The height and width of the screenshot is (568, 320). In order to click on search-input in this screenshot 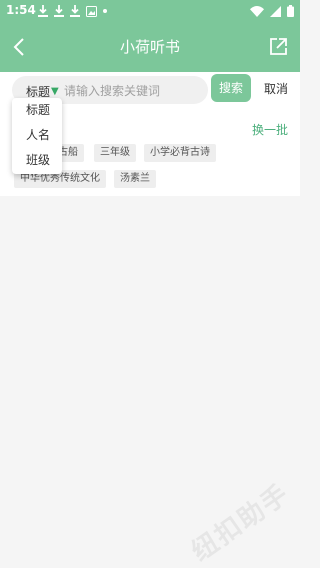, I will do `click(134, 91)`.